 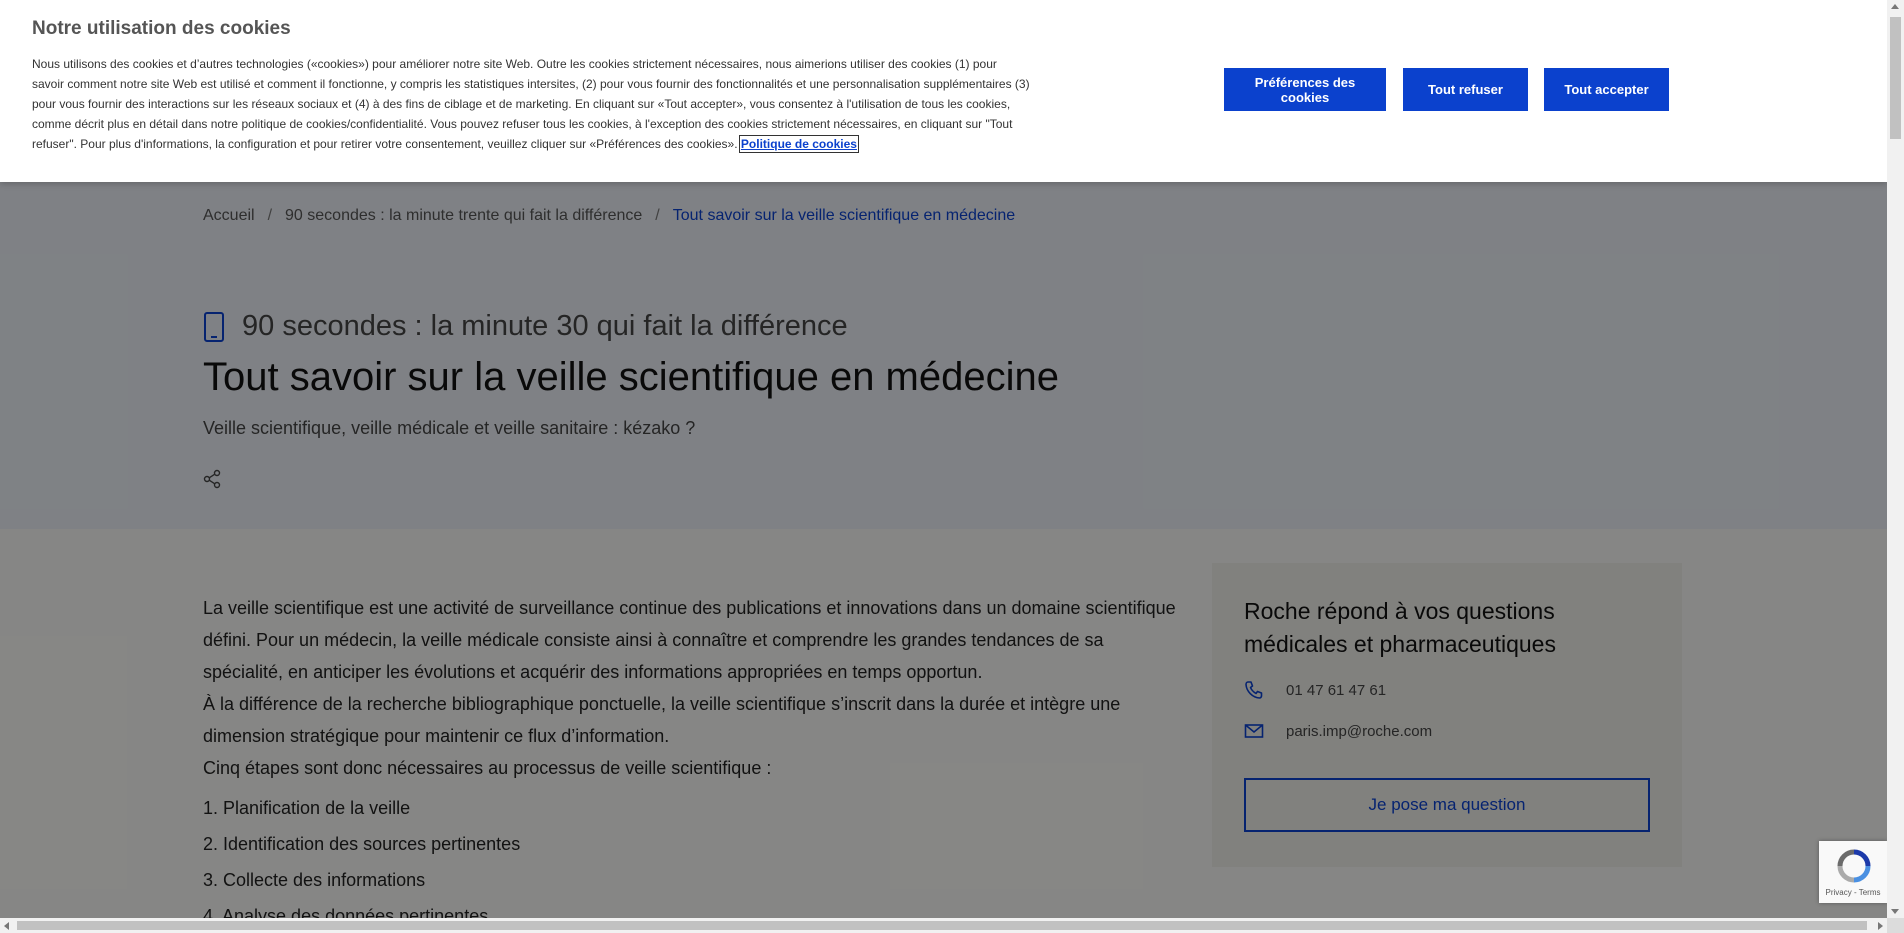 I want to click on cookie-preferences-button: Préférences des cookies, so click(x=1305, y=89).